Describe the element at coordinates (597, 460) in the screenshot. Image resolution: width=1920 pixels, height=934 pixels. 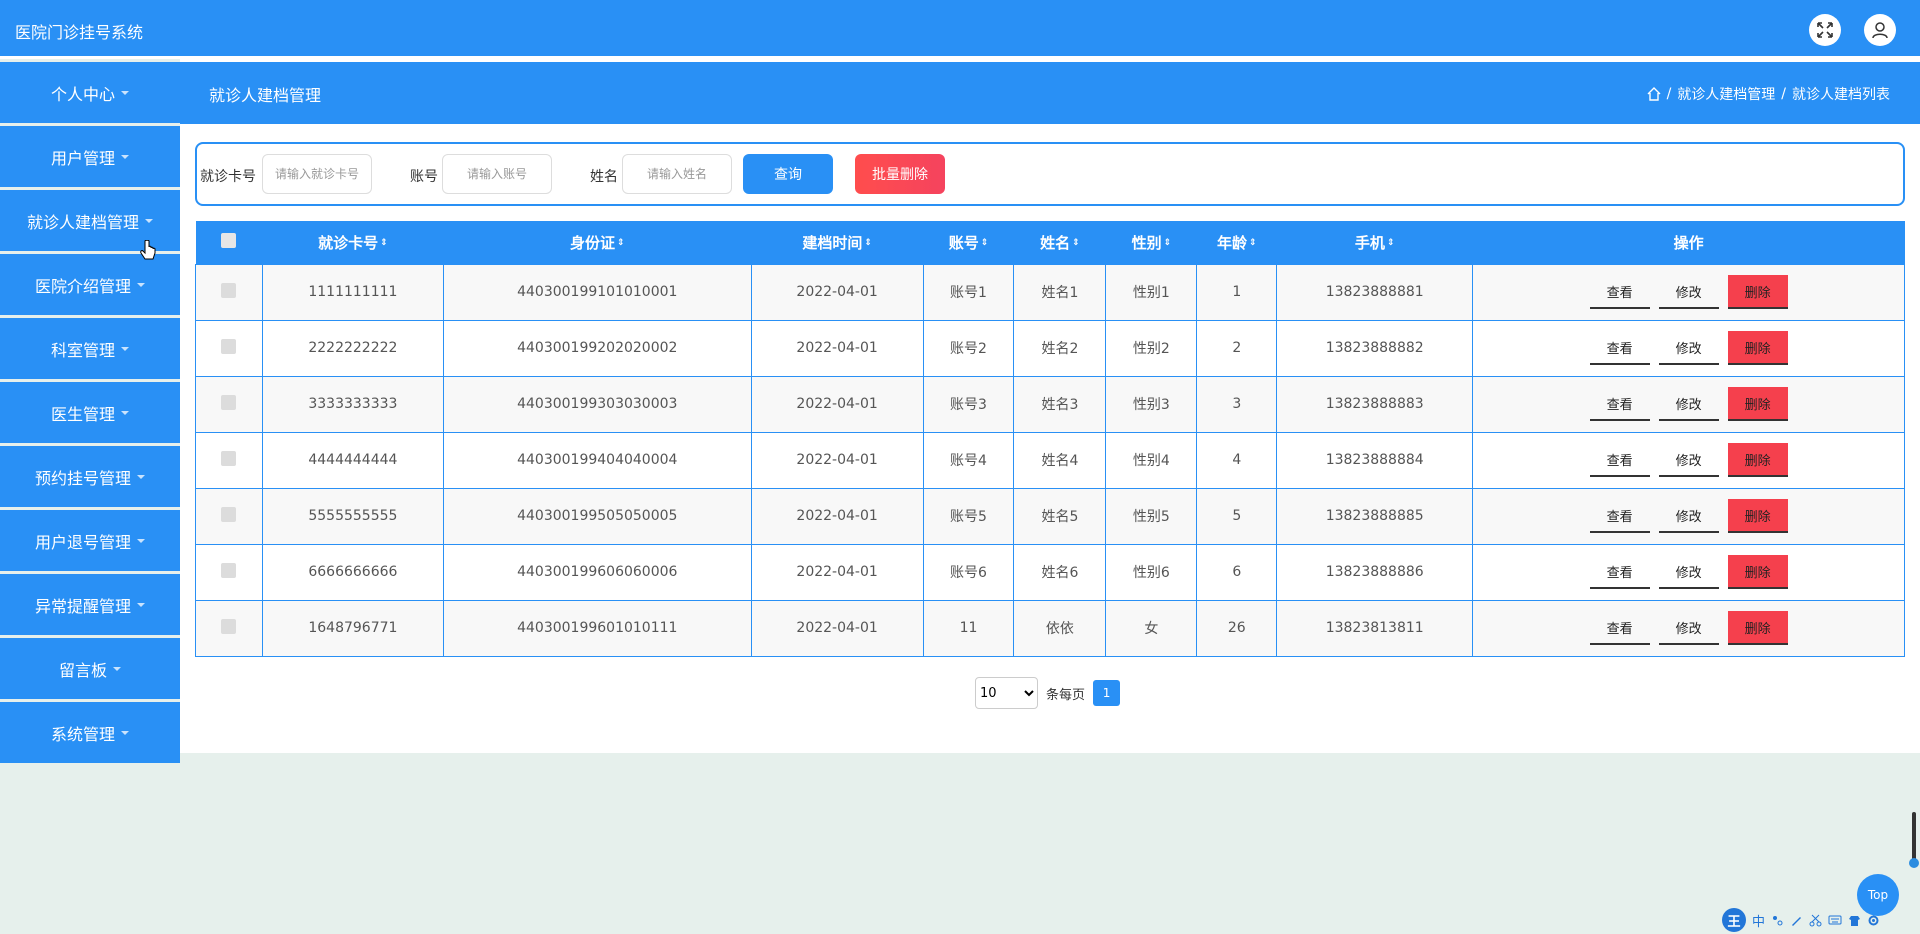
I see `cell-id-card: 440300199404040004` at that location.